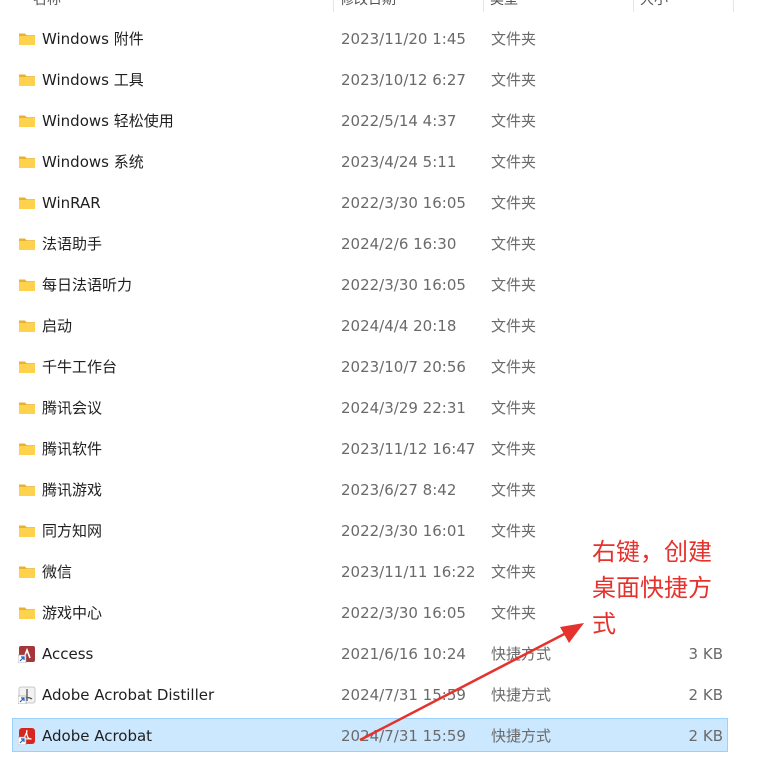  I want to click on file-row: Windows 附件 2023/11/20 1:45 文件夹, so click(370, 38).